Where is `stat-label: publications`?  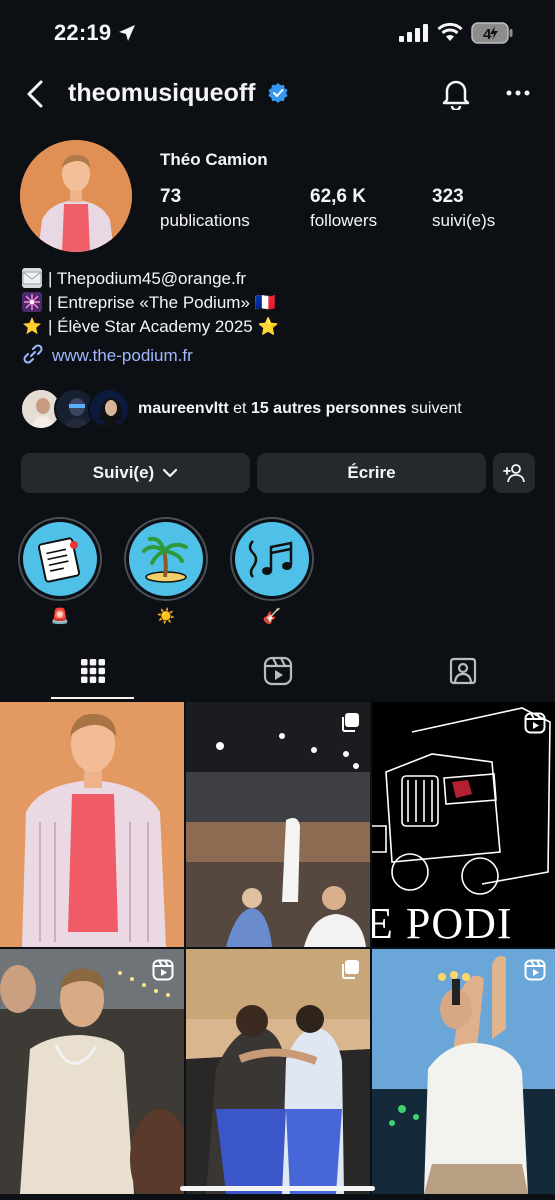 stat-label: publications is located at coordinates (205, 220).